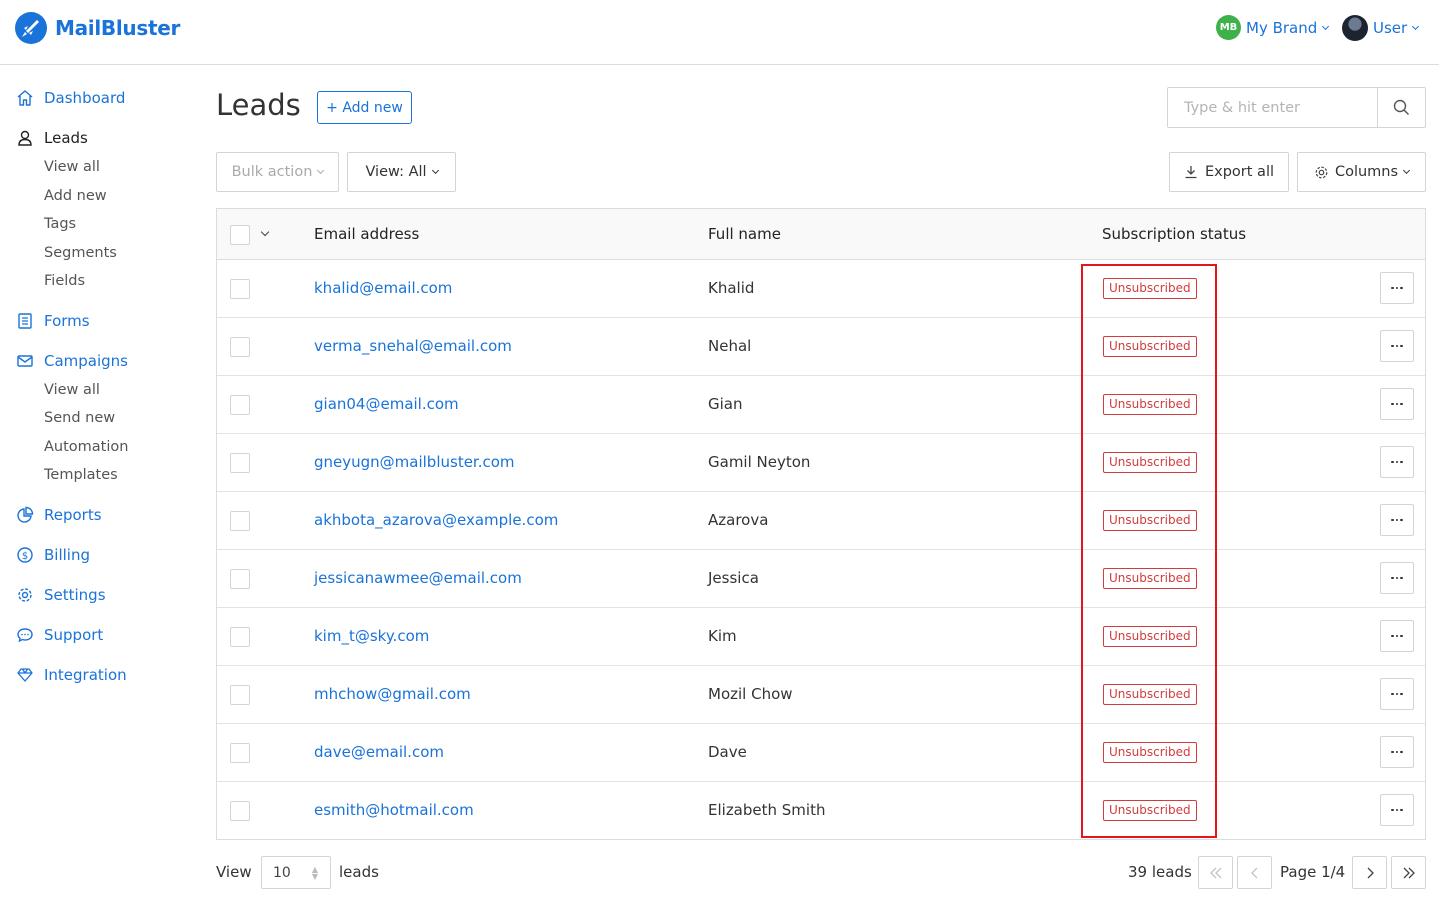 The height and width of the screenshot is (905, 1439). Describe the element at coordinates (359, 872) in the screenshot. I see `leads-label: leads` at that location.